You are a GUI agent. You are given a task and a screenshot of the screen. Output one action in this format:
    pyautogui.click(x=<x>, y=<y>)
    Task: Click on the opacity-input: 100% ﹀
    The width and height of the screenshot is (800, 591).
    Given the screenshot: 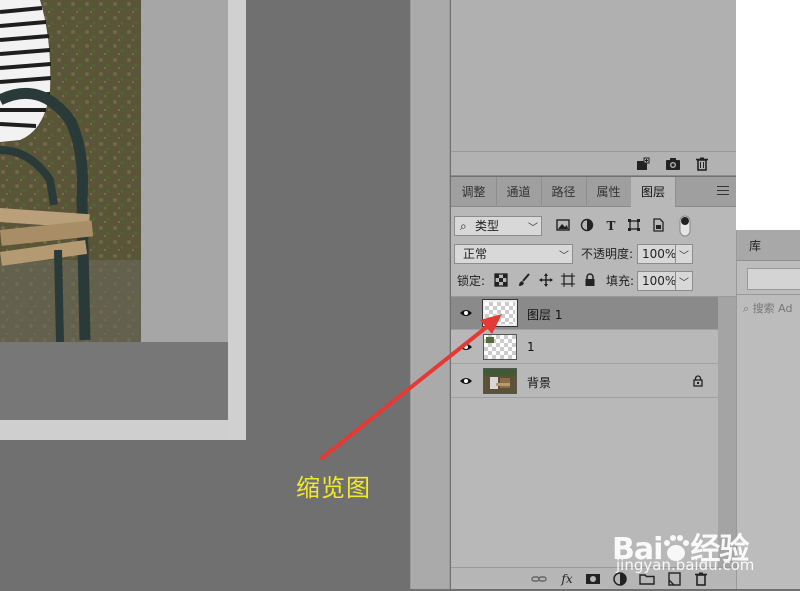 What is the action you would take?
    pyautogui.click(x=665, y=254)
    